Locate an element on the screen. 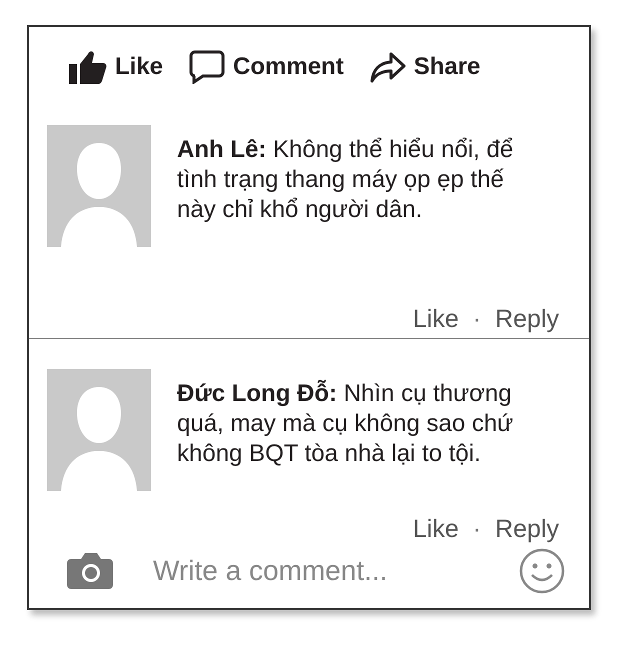  share-arrow-icon is located at coordinates (388, 67).